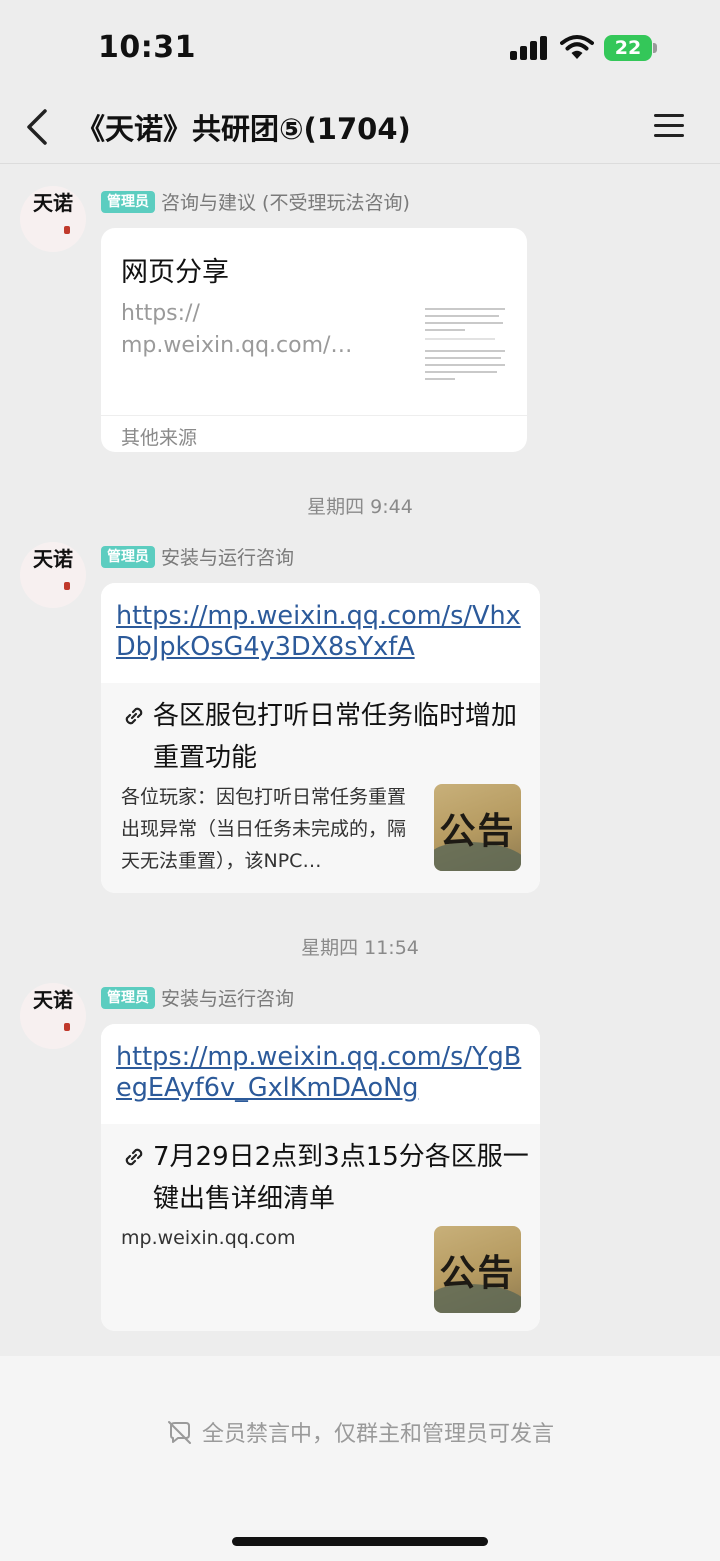  Describe the element at coordinates (360, 948) in the screenshot. I see `timestamp: 星期四 11:54` at that location.